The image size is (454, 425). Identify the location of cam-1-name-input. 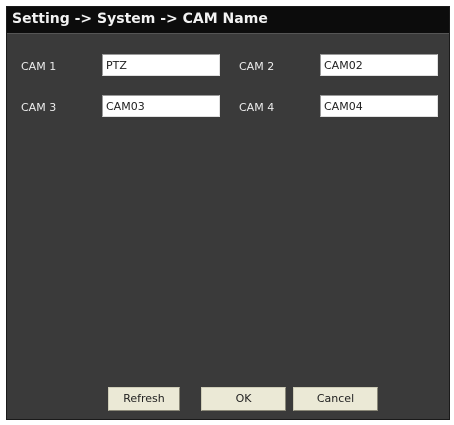
(161, 65).